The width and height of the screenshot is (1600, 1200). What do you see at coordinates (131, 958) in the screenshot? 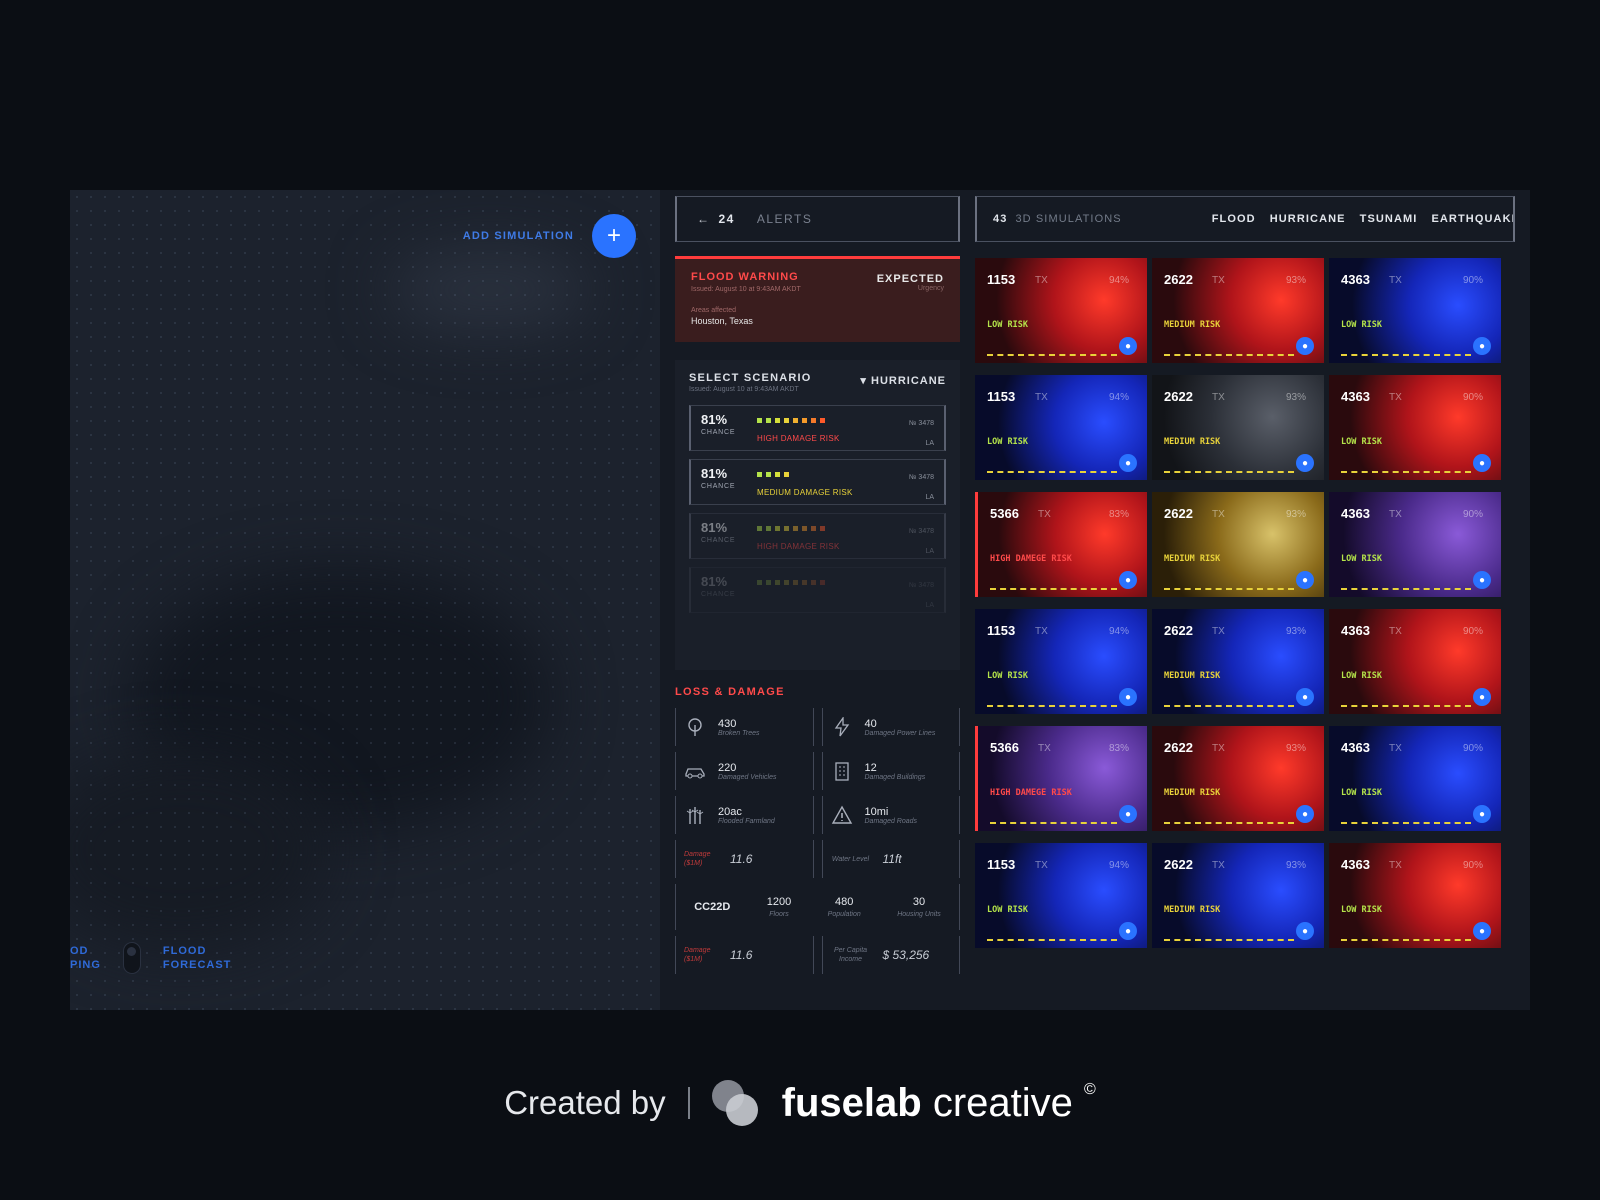
I see `flood-forecast-toggle` at bounding box center [131, 958].